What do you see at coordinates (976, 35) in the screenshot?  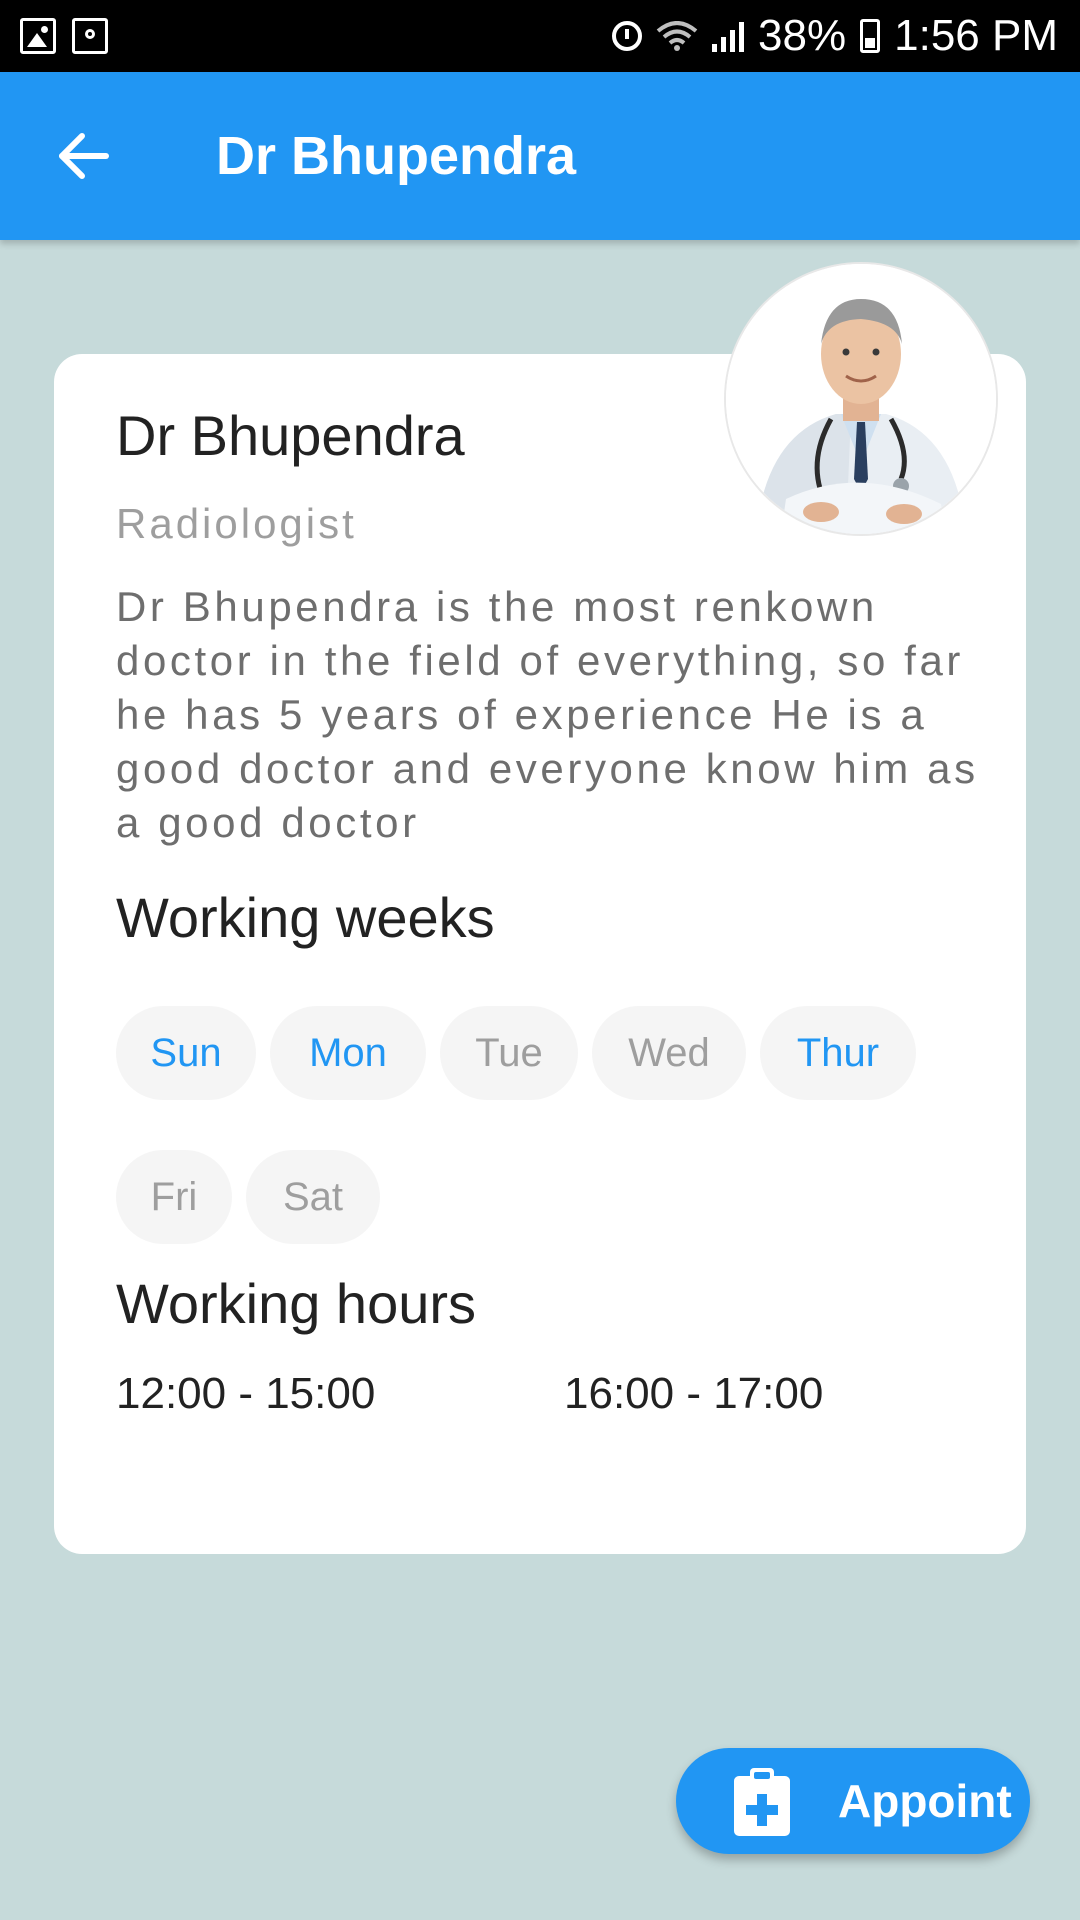 I see `clock: 1:56 PM` at bounding box center [976, 35].